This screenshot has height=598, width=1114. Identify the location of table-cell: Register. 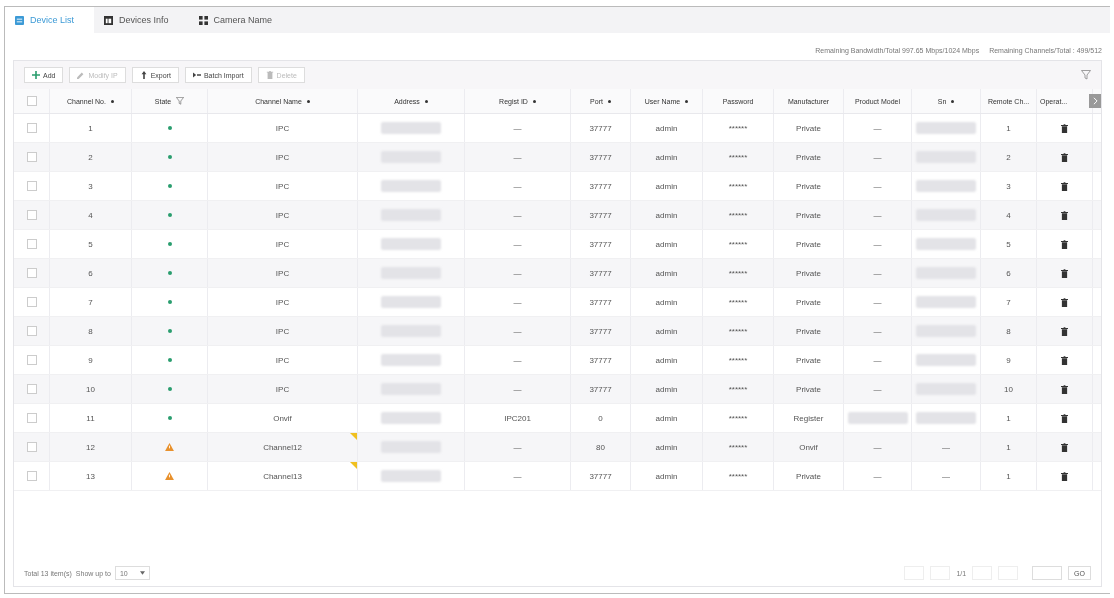
(808, 418).